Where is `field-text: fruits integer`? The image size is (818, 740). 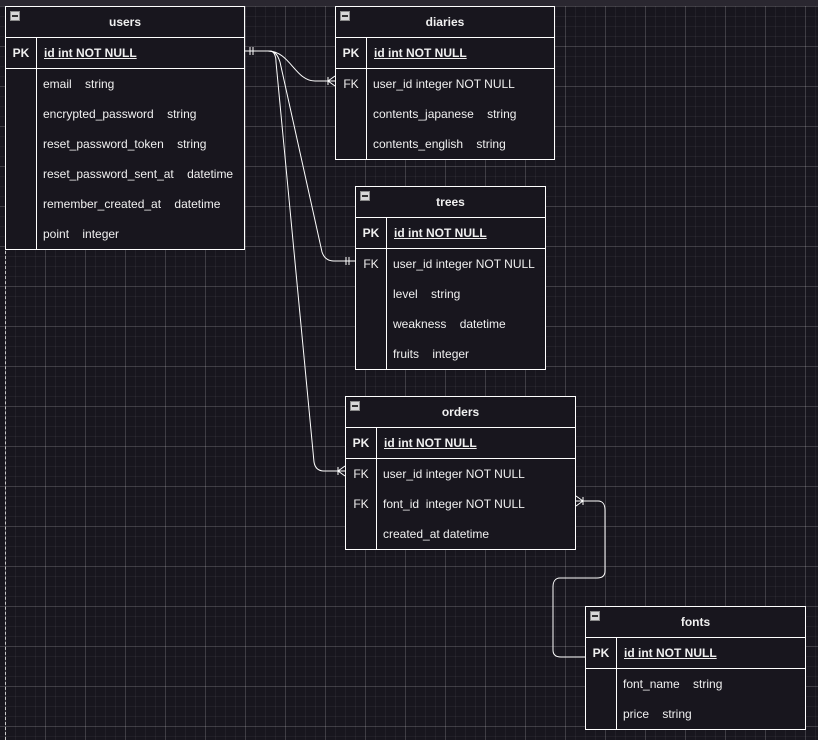 field-text: fruits integer is located at coordinates (431, 354).